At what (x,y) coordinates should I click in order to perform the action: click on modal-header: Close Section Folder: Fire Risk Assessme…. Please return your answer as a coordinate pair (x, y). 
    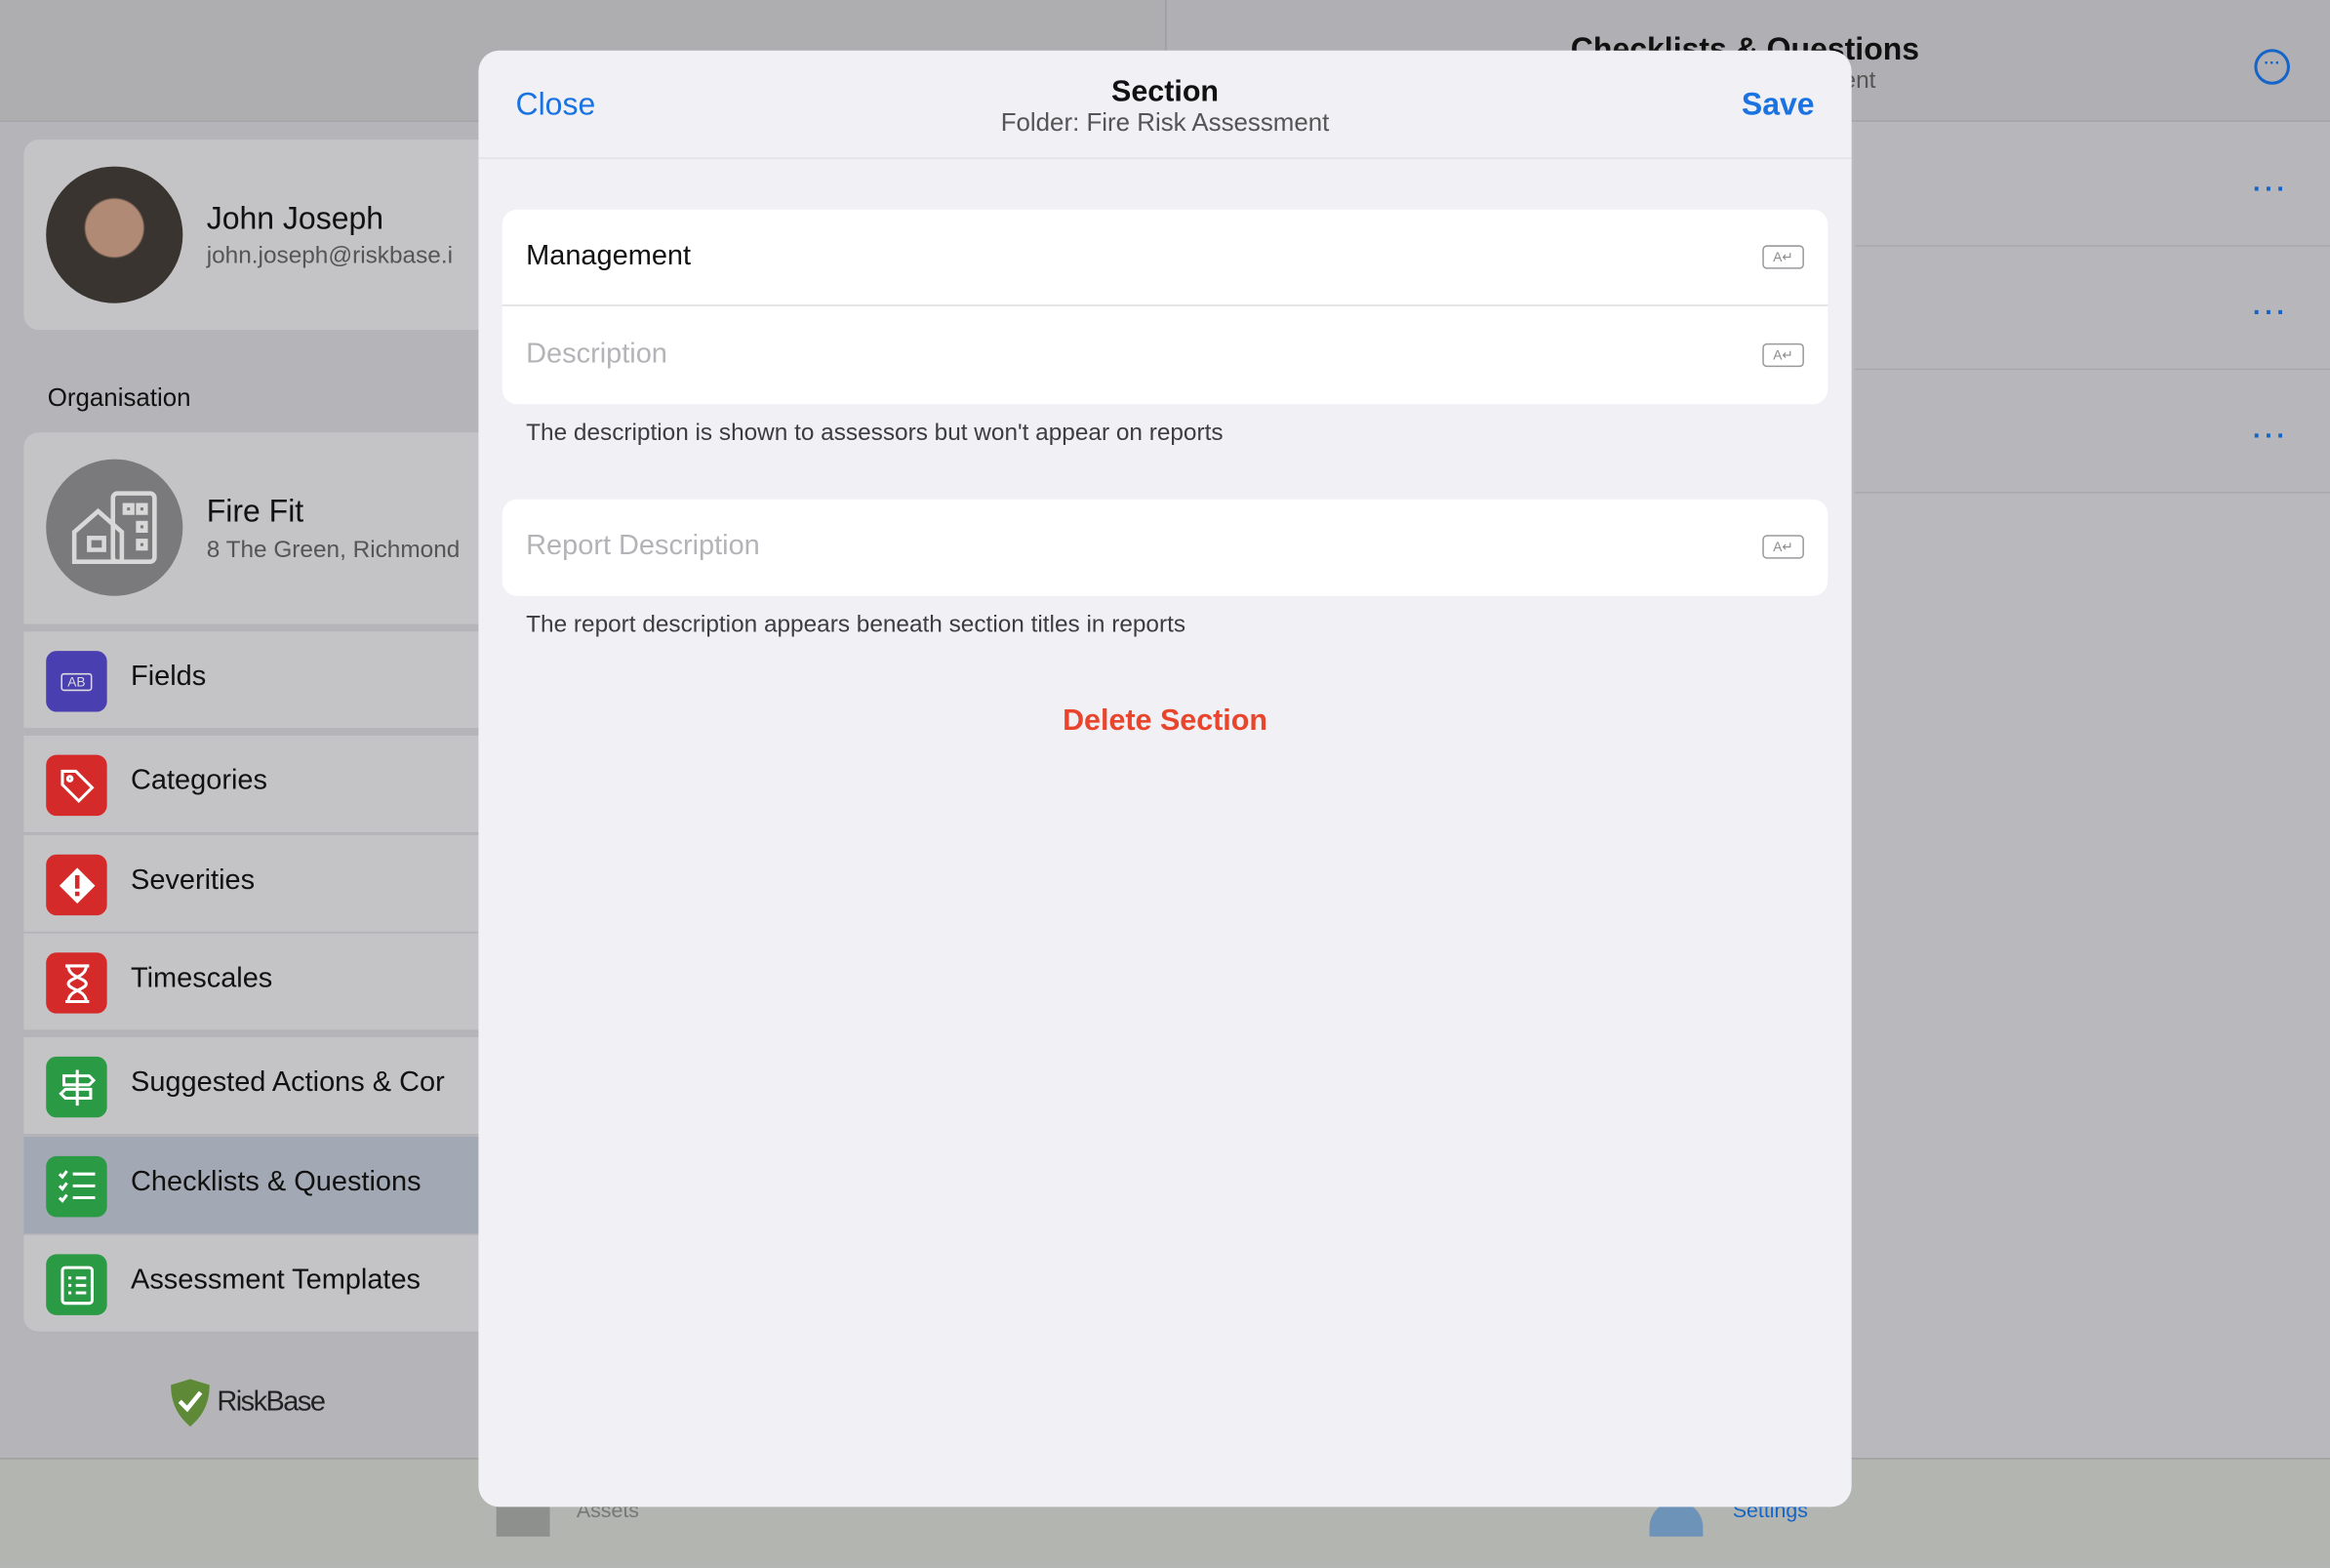
    Looking at the image, I should click on (1165, 105).